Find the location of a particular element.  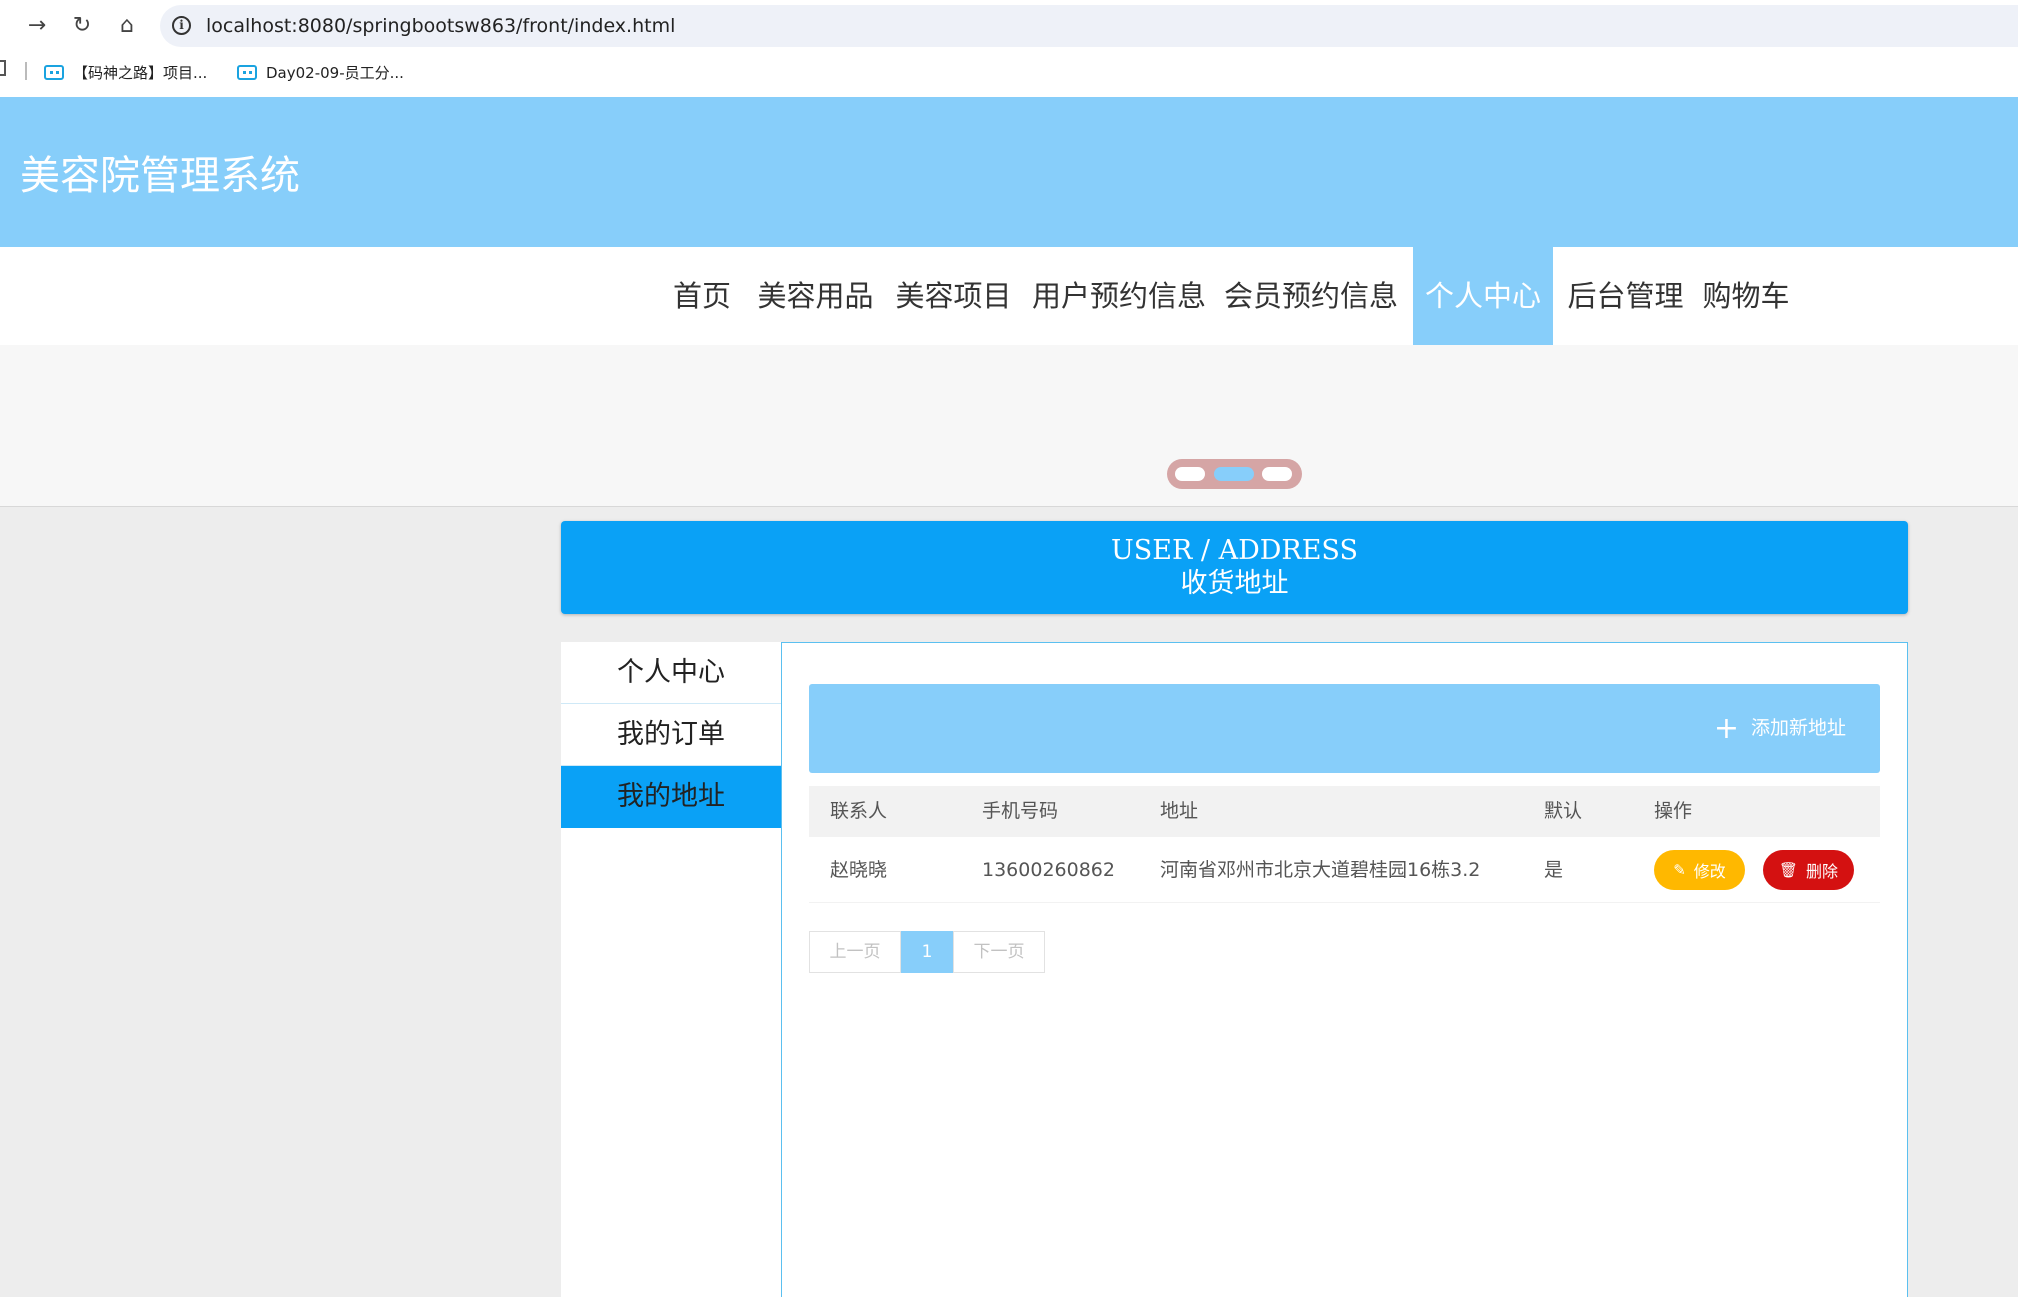

nav-item-beauty-products: 美容用品 is located at coordinates (815, 296).